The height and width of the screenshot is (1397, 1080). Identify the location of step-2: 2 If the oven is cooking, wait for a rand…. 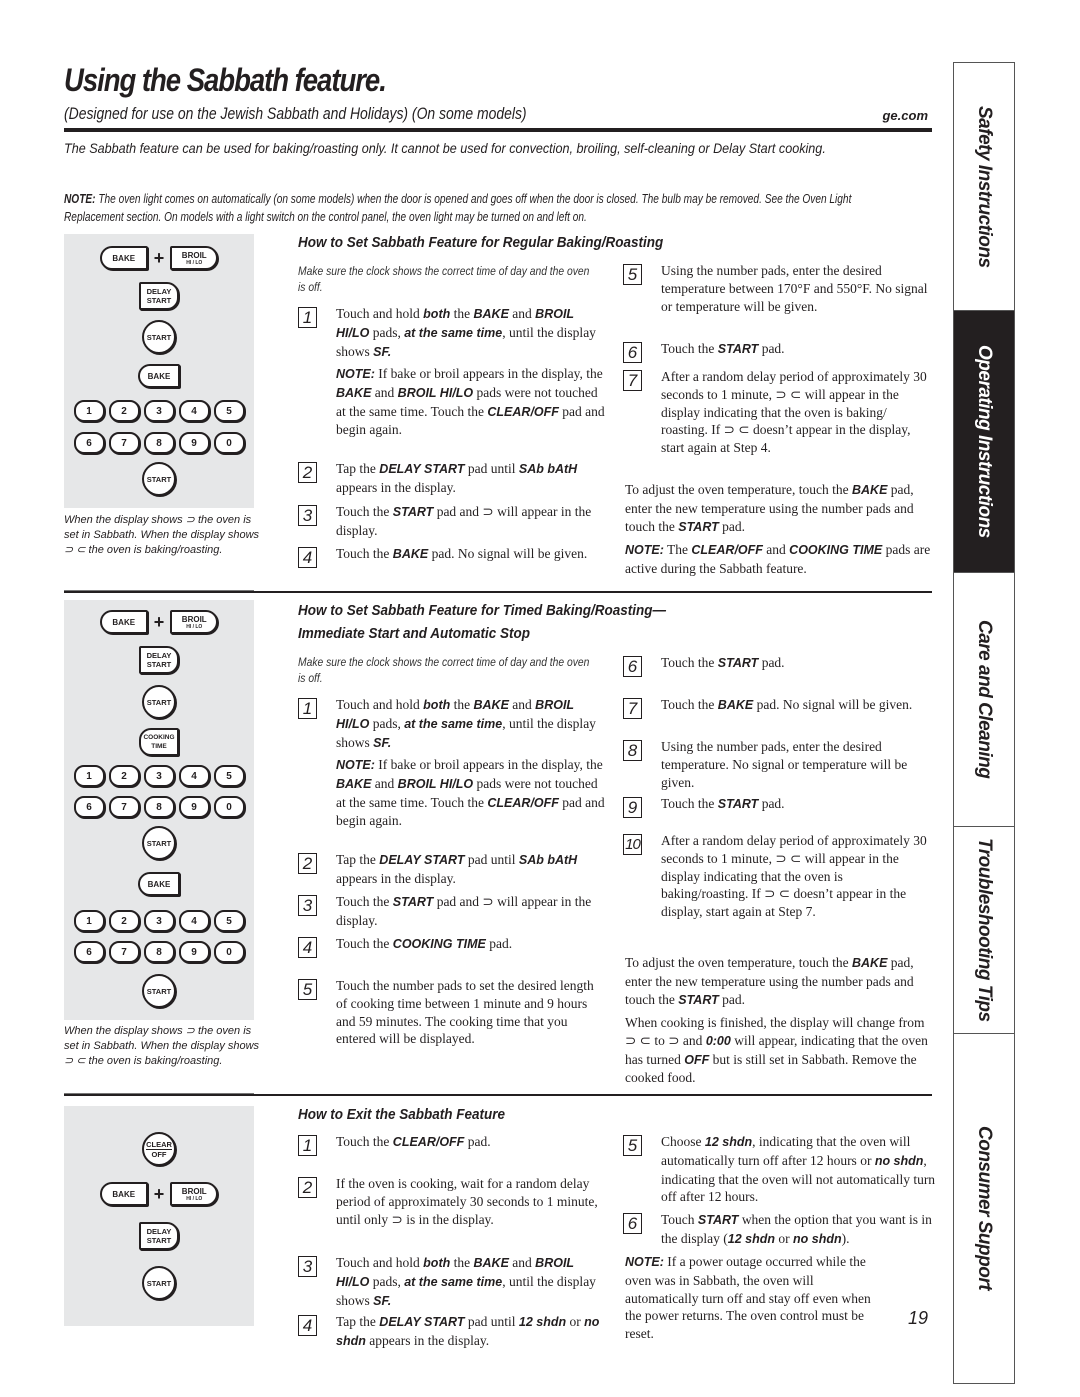
(453, 1201).